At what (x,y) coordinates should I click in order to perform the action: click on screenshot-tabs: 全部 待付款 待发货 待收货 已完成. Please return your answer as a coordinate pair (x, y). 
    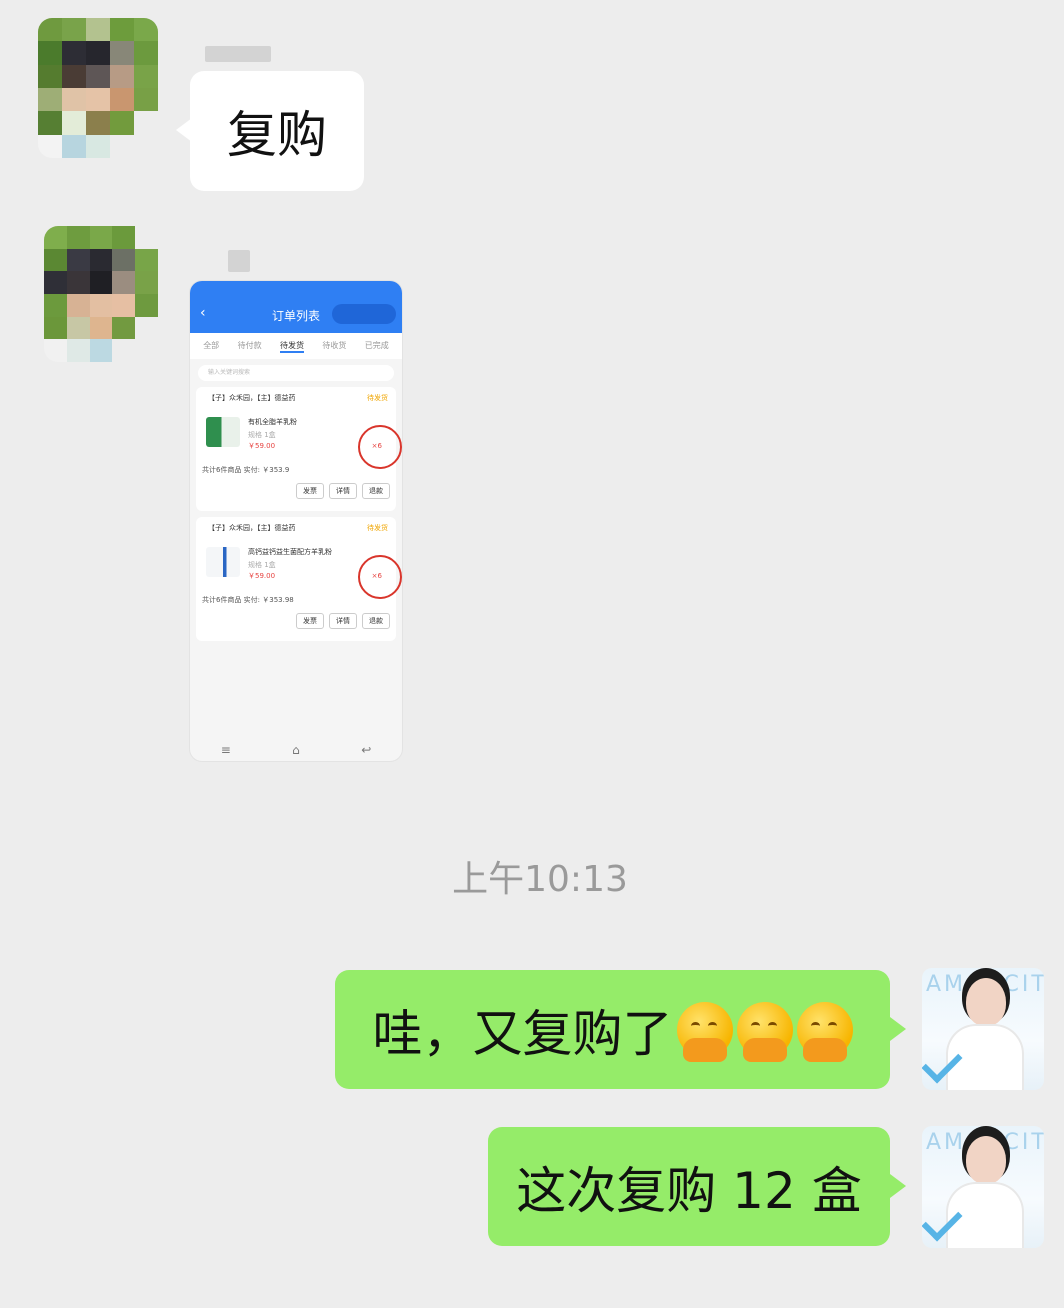
    Looking at the image, I should click on (296, 346).